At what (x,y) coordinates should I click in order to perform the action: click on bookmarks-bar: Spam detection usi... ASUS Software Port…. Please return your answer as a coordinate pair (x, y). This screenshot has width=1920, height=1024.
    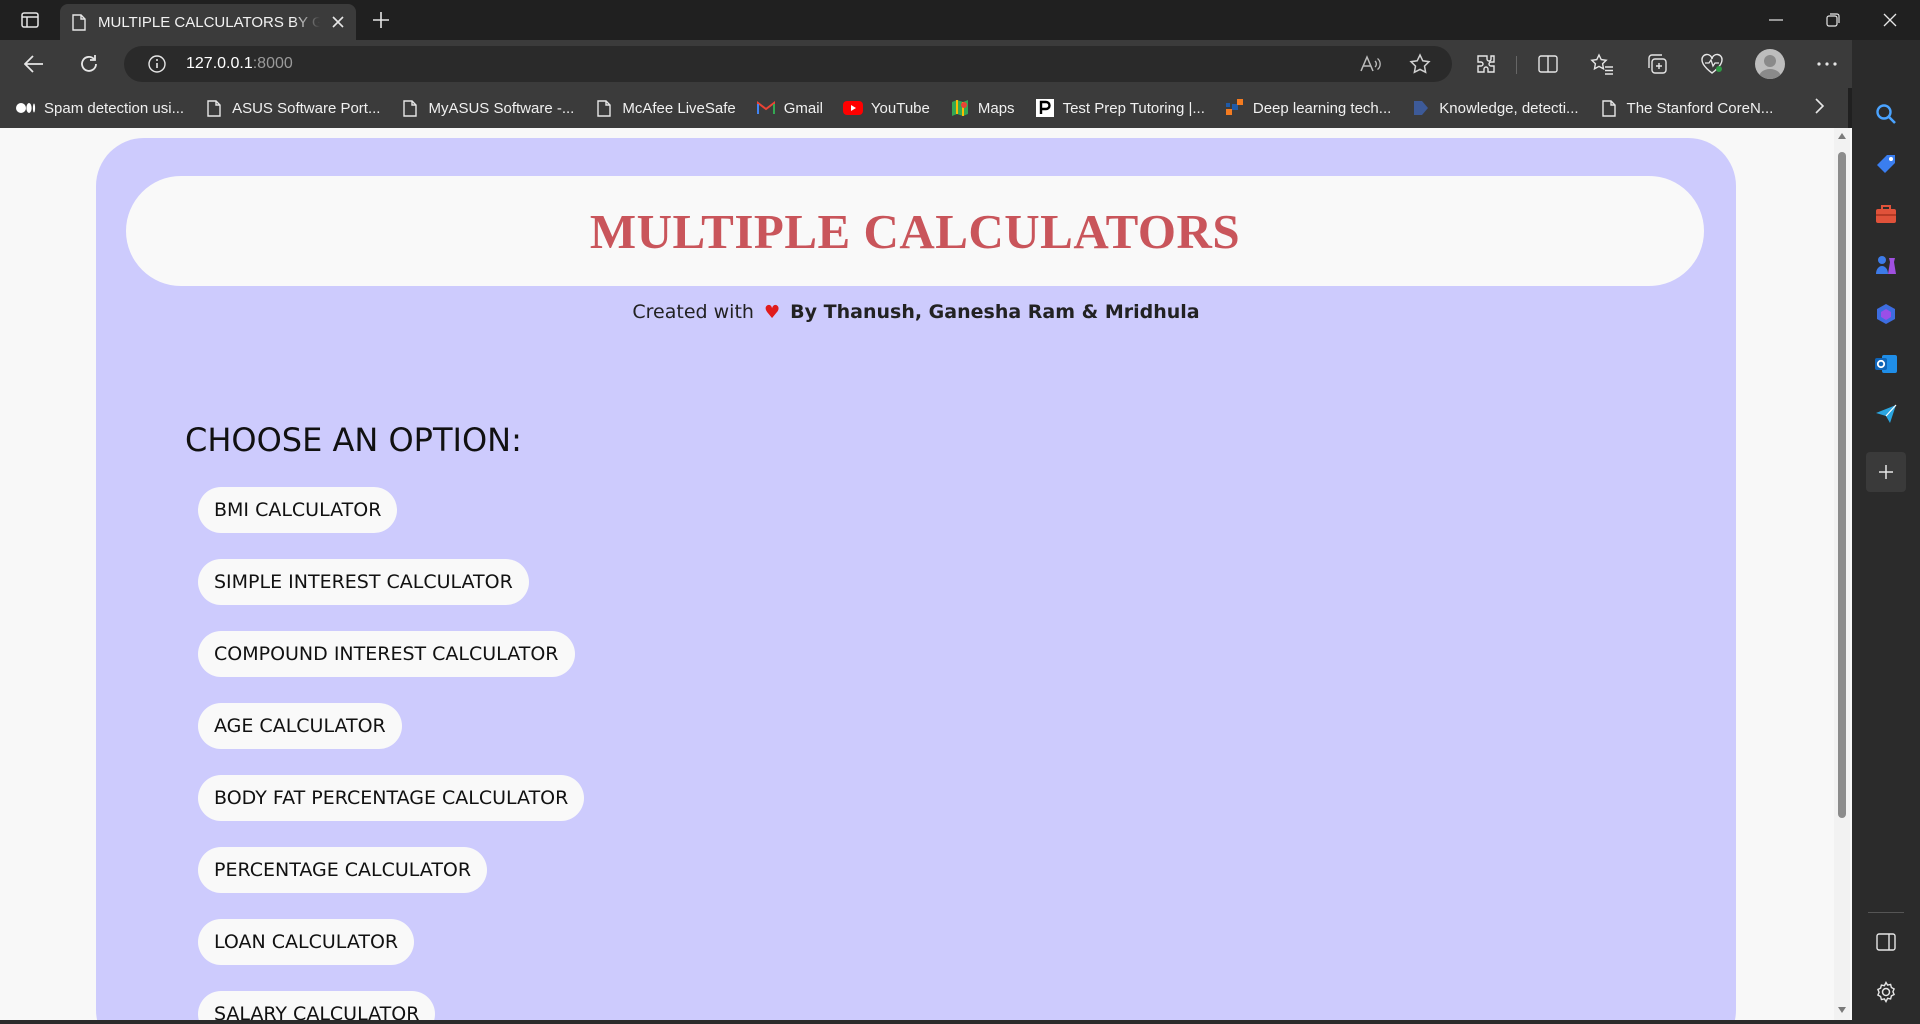
    Looking at the image, I should click on (924, 108).